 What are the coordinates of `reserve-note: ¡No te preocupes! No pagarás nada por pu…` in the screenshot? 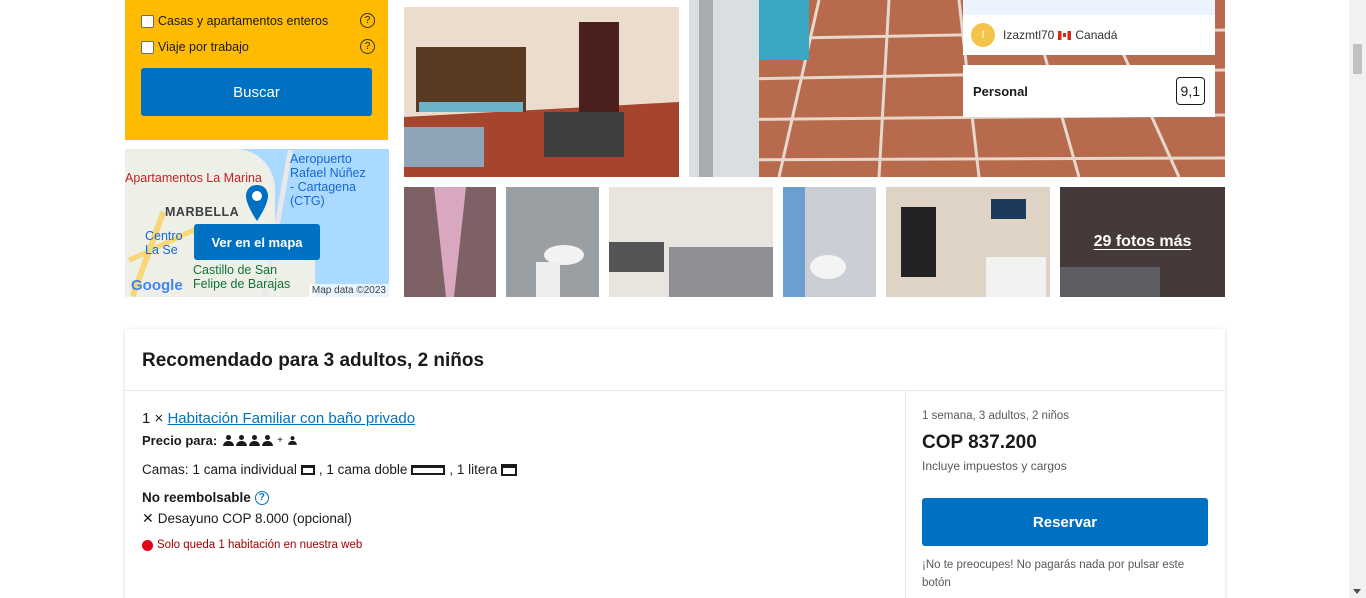 It's located at (1053, 574).